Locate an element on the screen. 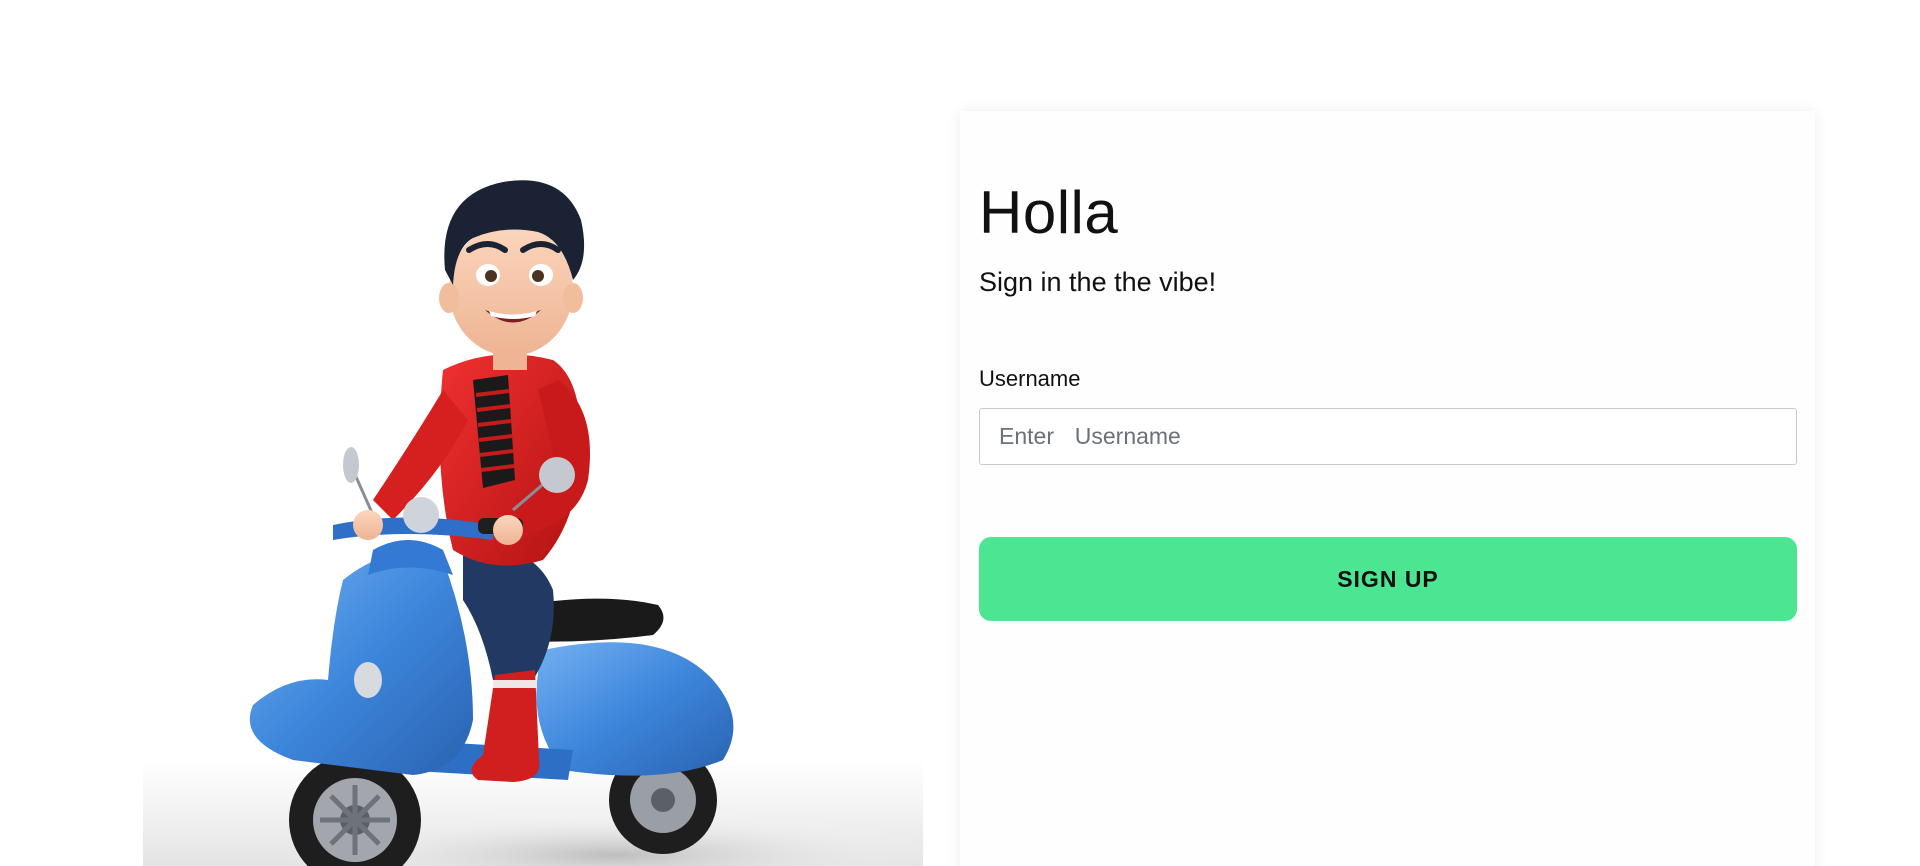  form-title: Holla is located at coordinates (1049, 212).